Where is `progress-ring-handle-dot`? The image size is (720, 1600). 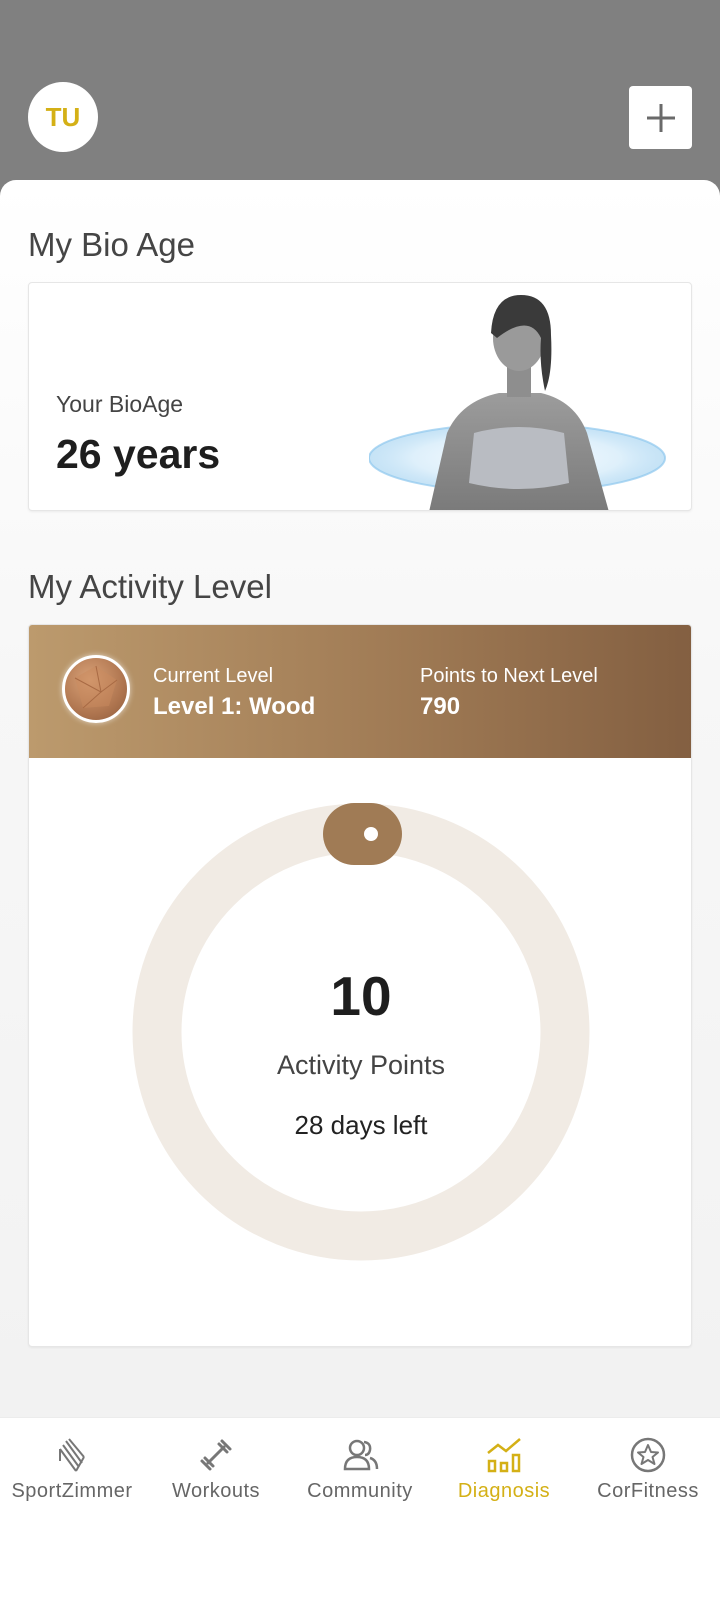
progress-ring-handle-dot is located at coordinates (371, 834).